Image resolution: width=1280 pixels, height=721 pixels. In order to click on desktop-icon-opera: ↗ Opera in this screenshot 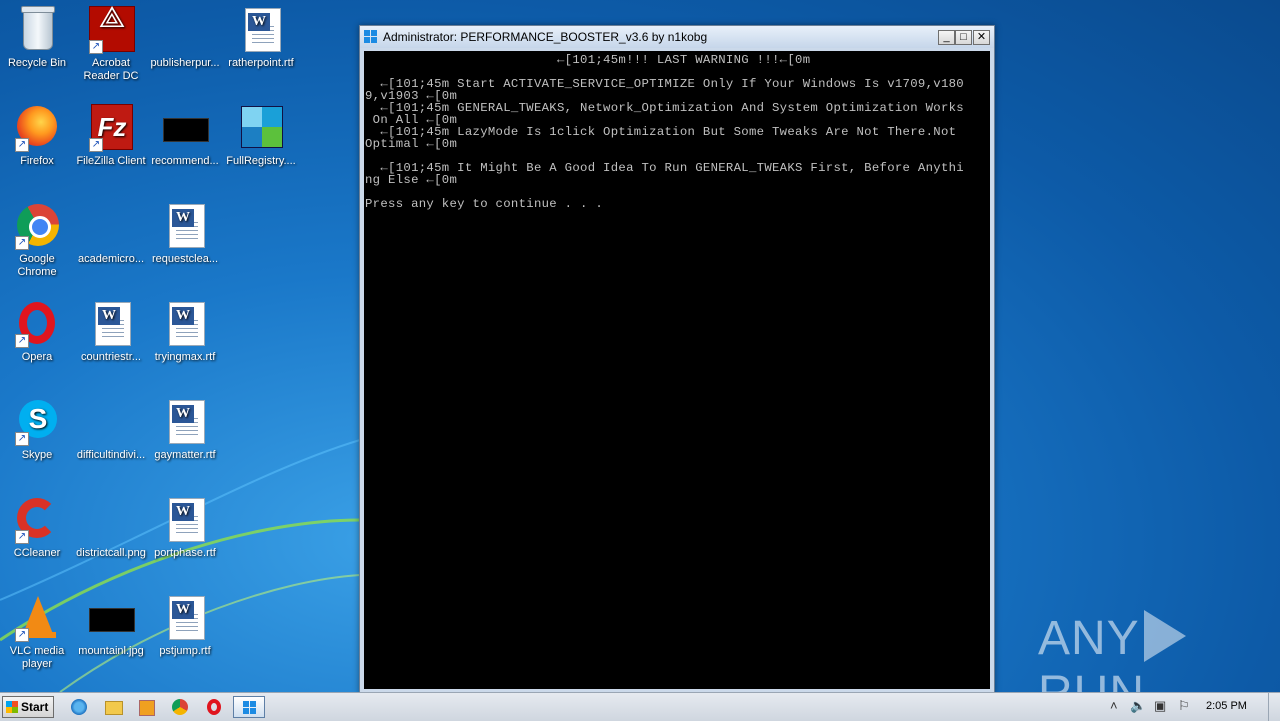, I will do `click(37, 332)`.